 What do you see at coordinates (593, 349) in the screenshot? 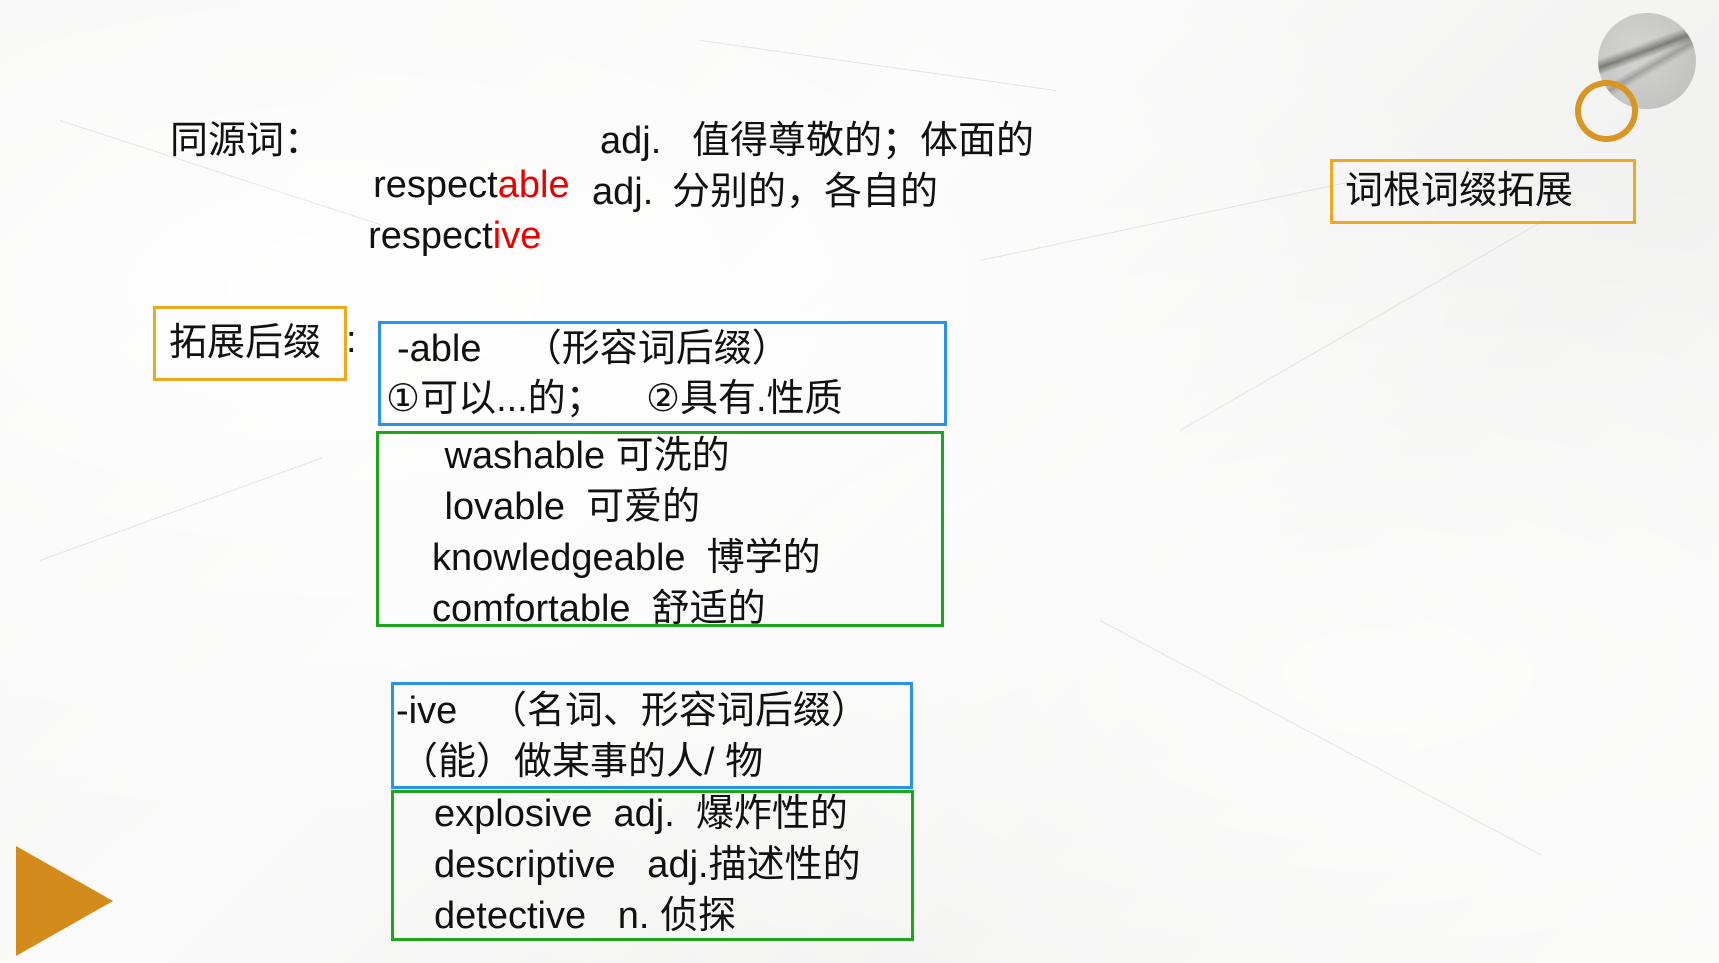
I see `suffix-able-heading: -able （形容词后缀）` at bounding box center [593, 349].